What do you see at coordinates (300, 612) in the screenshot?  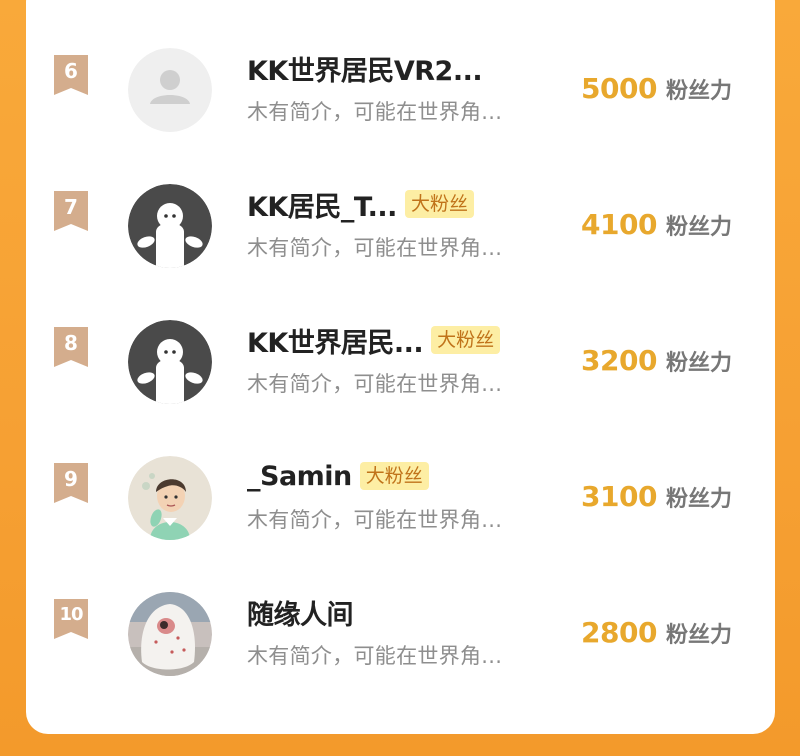 I see `user-name: 随缘人间` at bounding box center [300, 612].